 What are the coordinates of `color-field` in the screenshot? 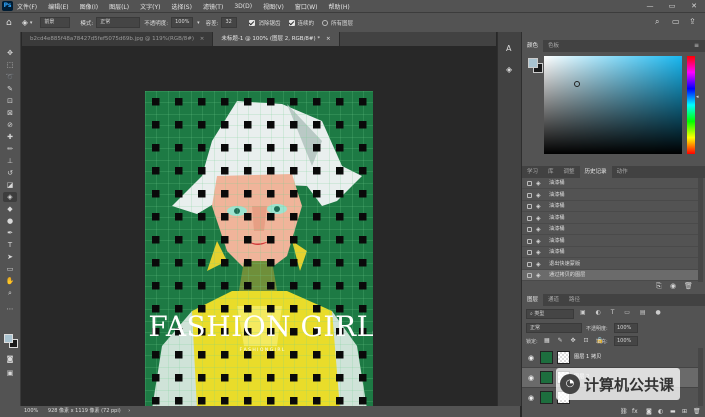 It's located at (613, 105).